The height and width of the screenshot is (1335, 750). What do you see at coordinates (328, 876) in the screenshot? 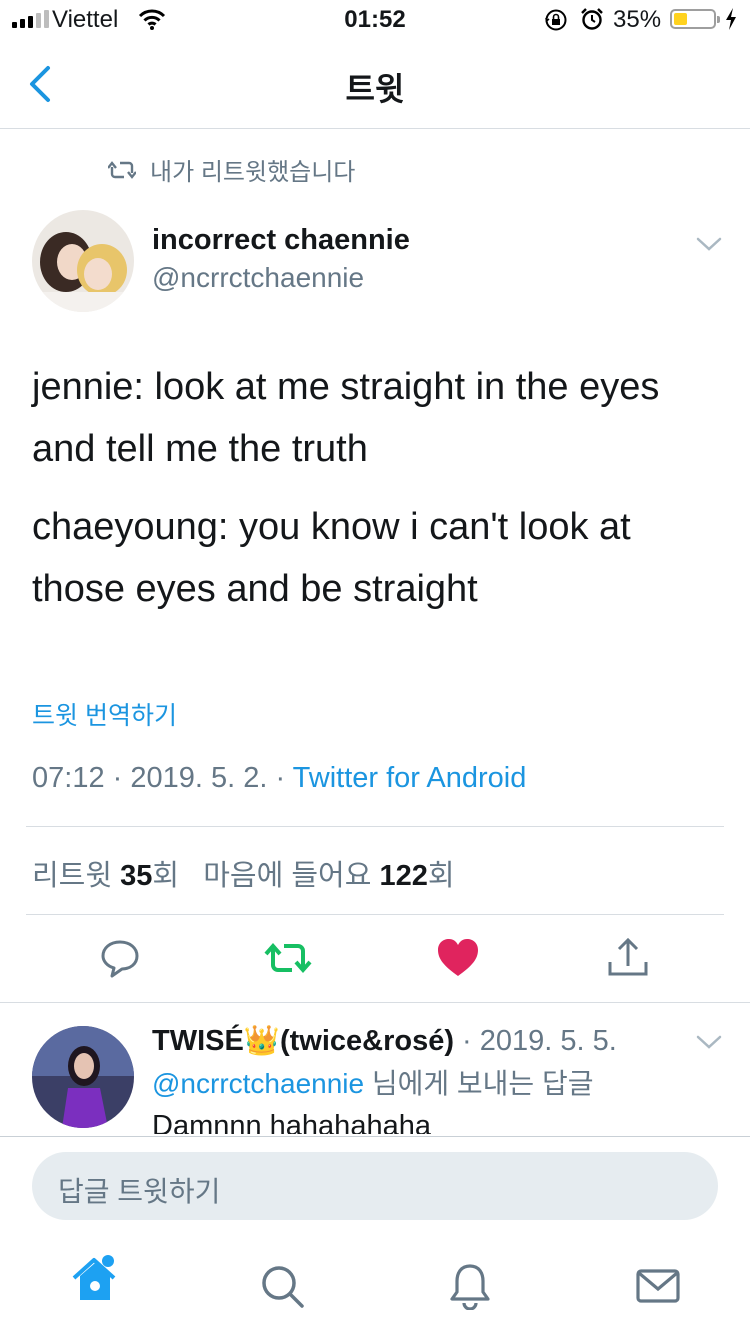
I see `like-stat: 마음에 들어요 122회` at bounding box center [328, 876].